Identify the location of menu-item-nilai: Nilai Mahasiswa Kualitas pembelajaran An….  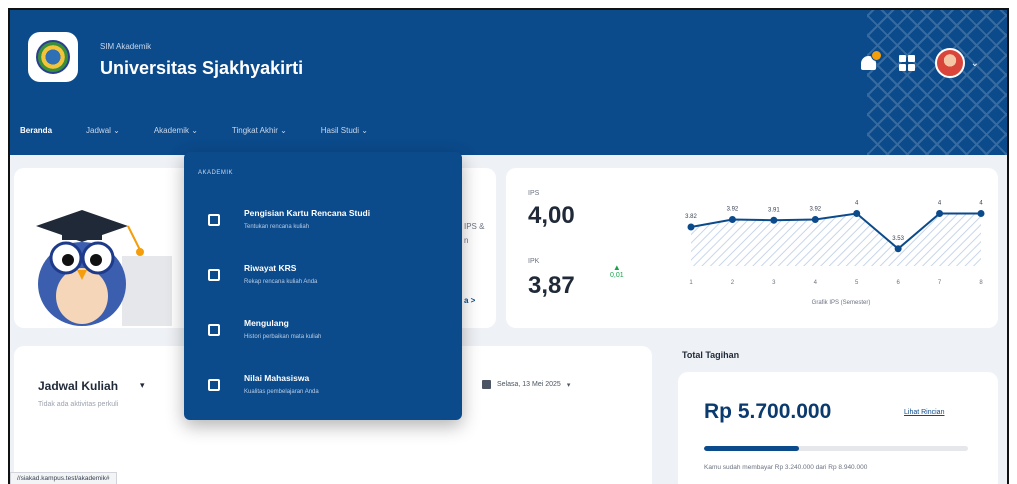
(323, 392).